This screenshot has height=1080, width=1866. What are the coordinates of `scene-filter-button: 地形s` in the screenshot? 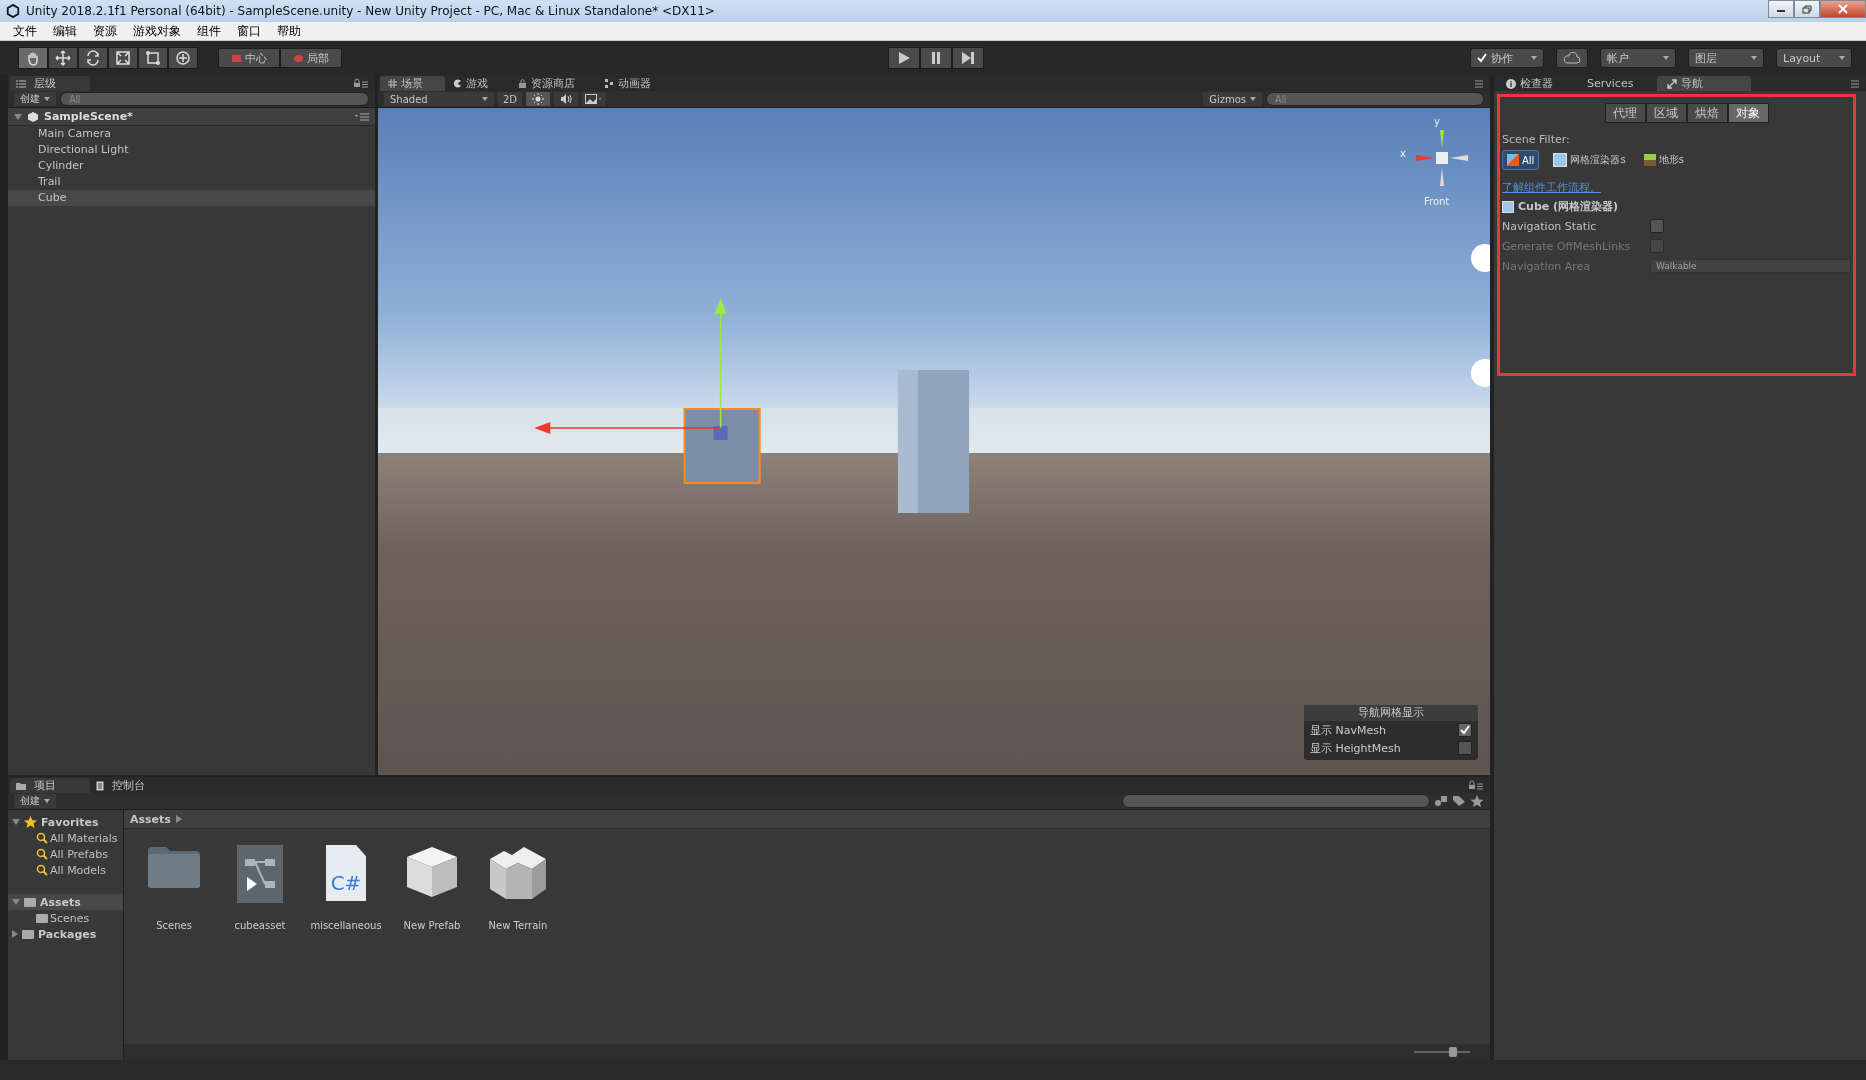 It's located at (1663, 160).